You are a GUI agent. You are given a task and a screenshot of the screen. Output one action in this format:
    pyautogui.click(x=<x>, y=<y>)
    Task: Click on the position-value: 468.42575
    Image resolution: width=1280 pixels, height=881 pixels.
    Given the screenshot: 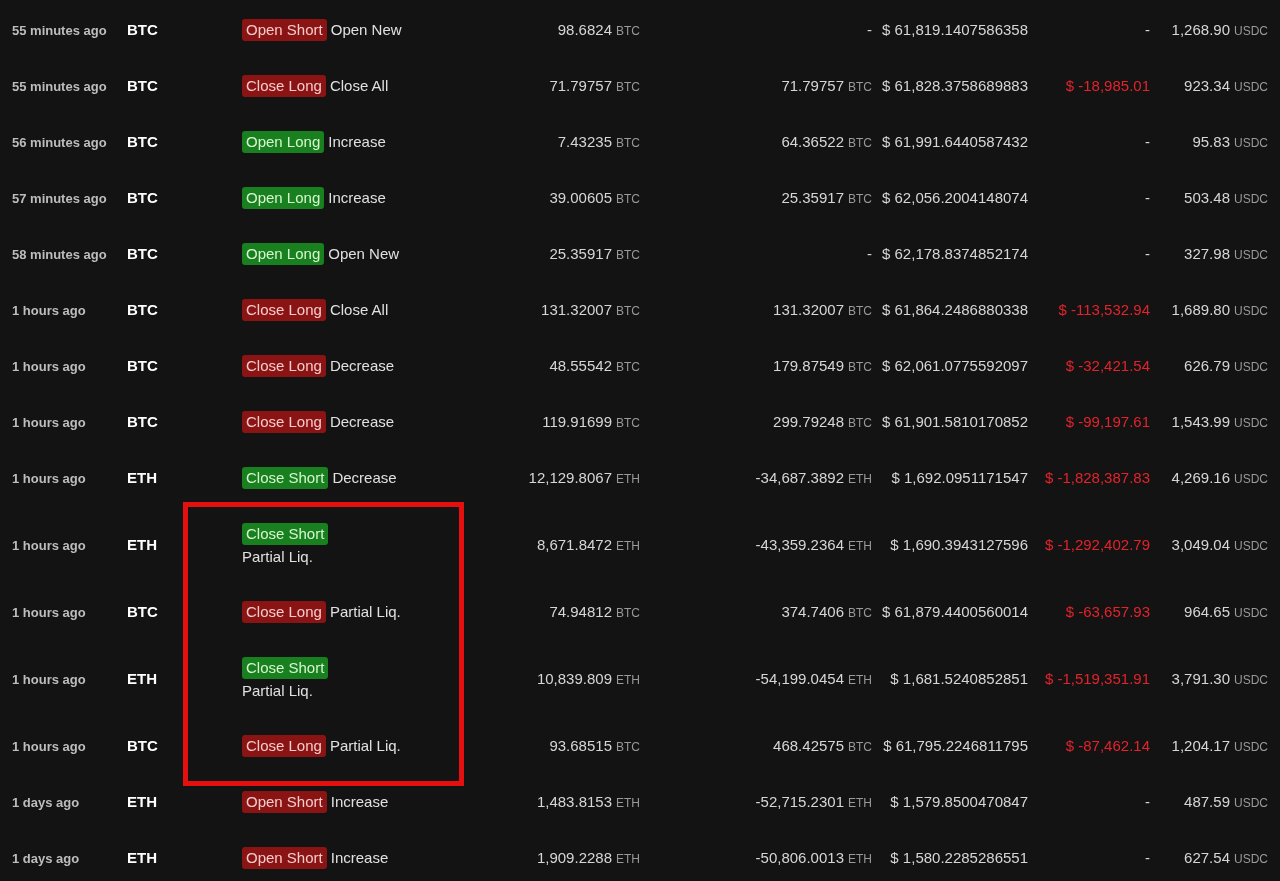 What is the action you would take?
    pyautogui.click(x=808, y=745)
    